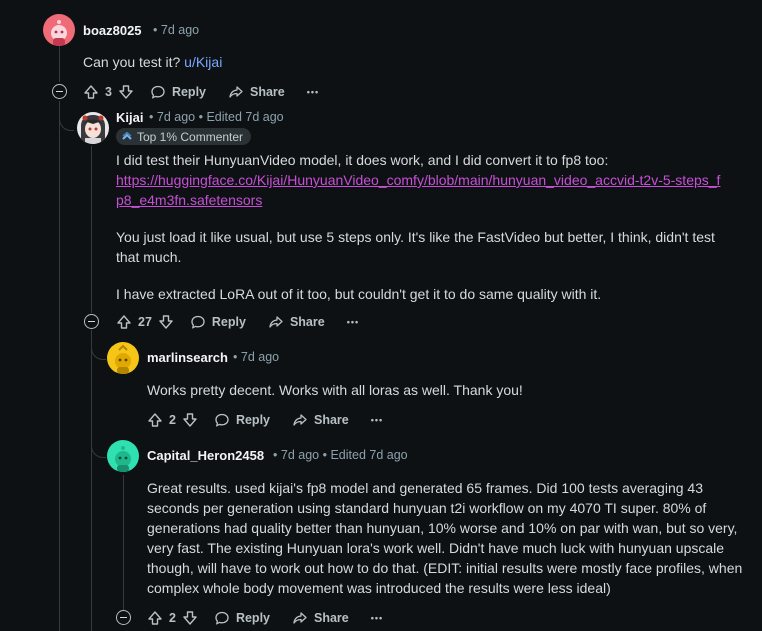 This screenshot has width=762, height=631. I want to click on snoo-avatar-icon, so click(59, 33).